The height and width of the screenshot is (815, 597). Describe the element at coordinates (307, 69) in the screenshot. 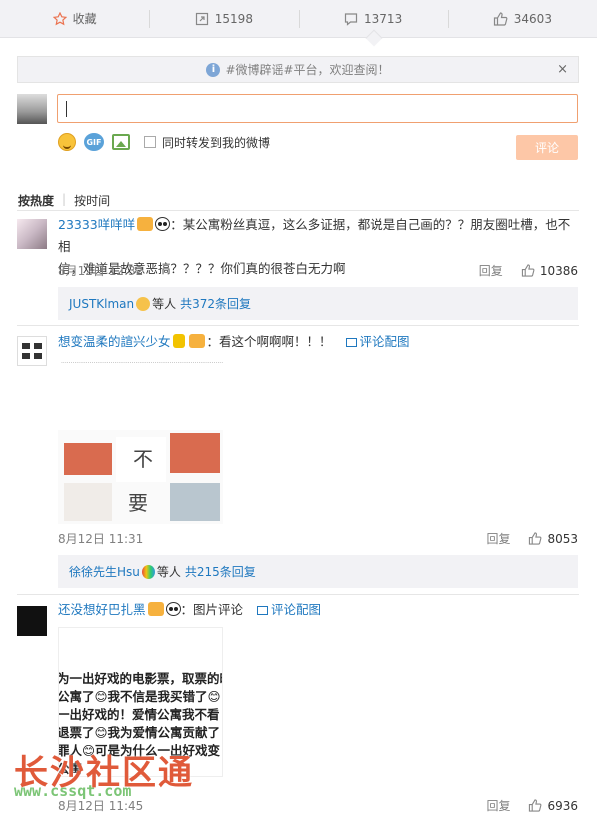

I see `notice-text: #微博辟谣#平台，欢迎查阅！` at that location.